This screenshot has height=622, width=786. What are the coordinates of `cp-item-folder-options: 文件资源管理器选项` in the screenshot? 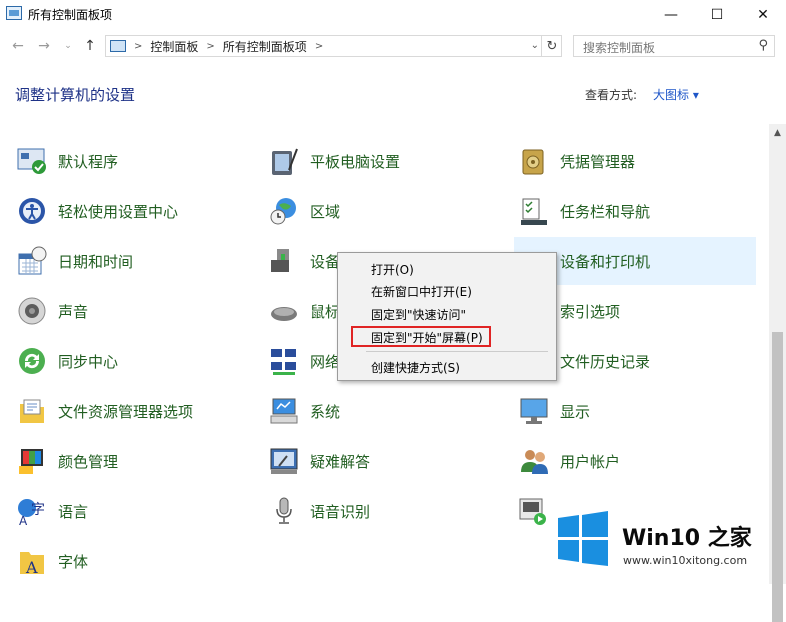 It's located at (136, 411).